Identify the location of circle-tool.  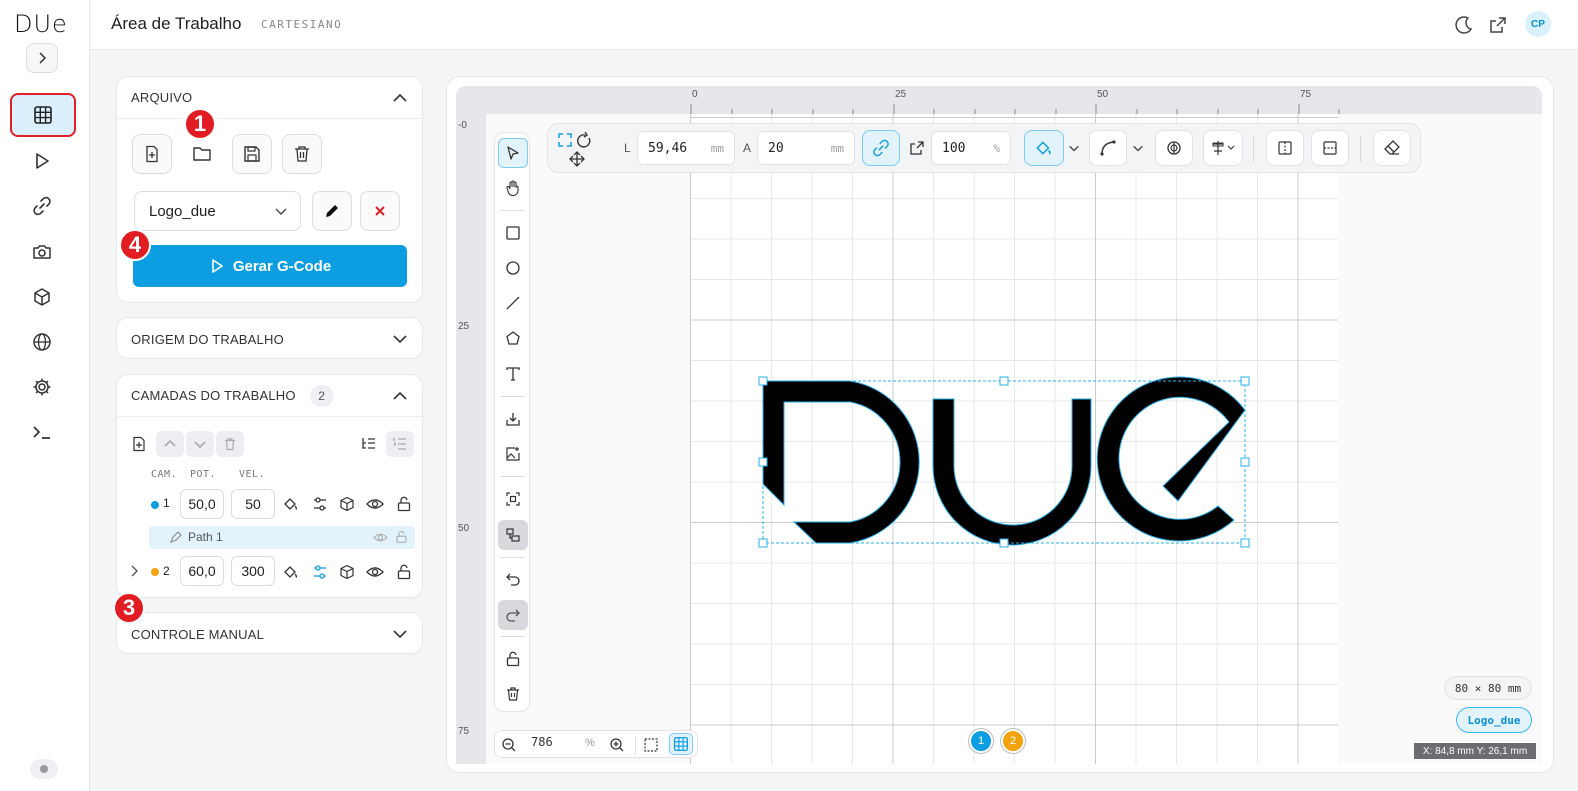
(513, 268).